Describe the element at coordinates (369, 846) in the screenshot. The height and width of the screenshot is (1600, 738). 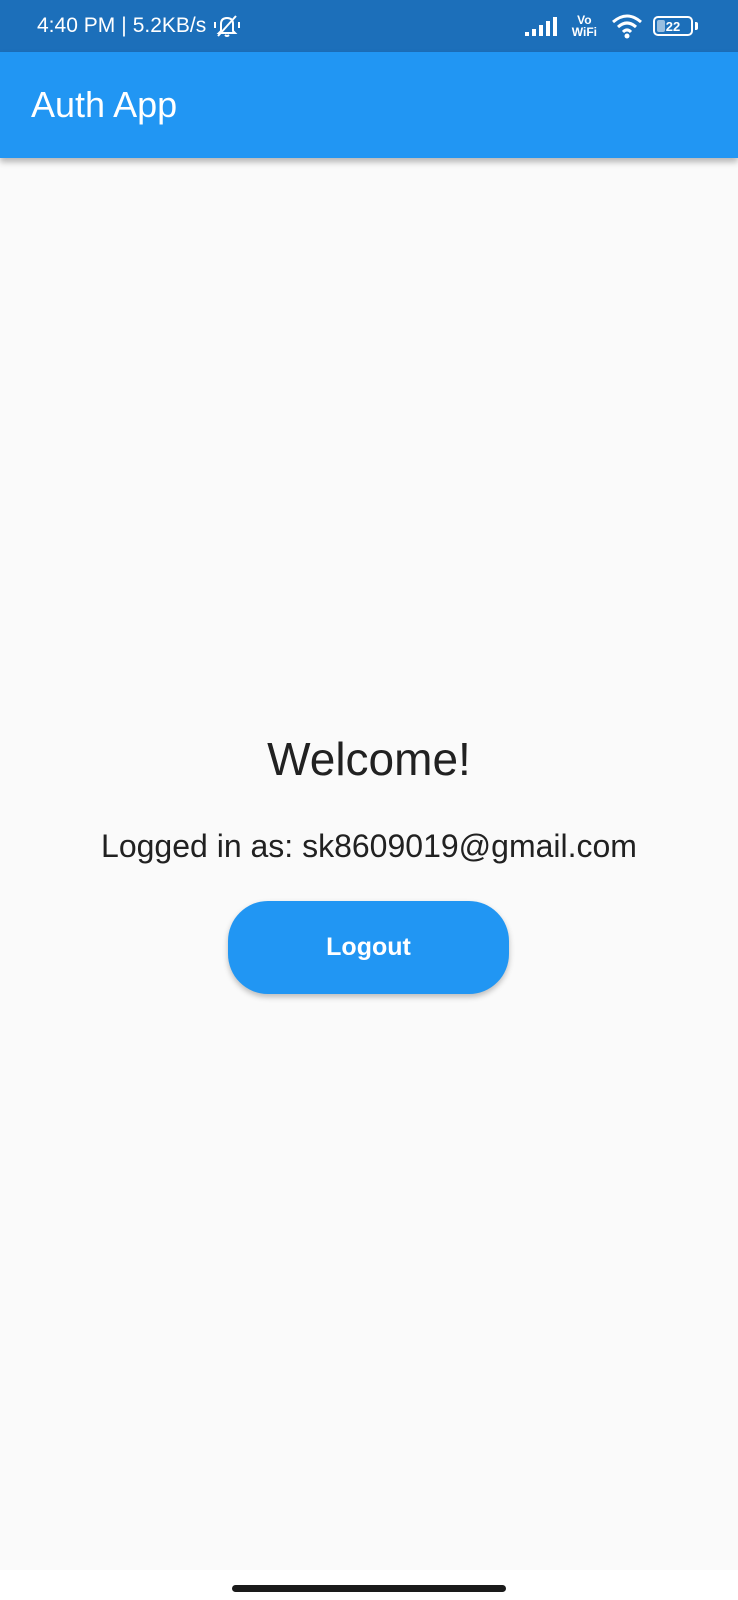
I see `logged-in-text: Logged in as: sk8609019@gmail.com` at that location.